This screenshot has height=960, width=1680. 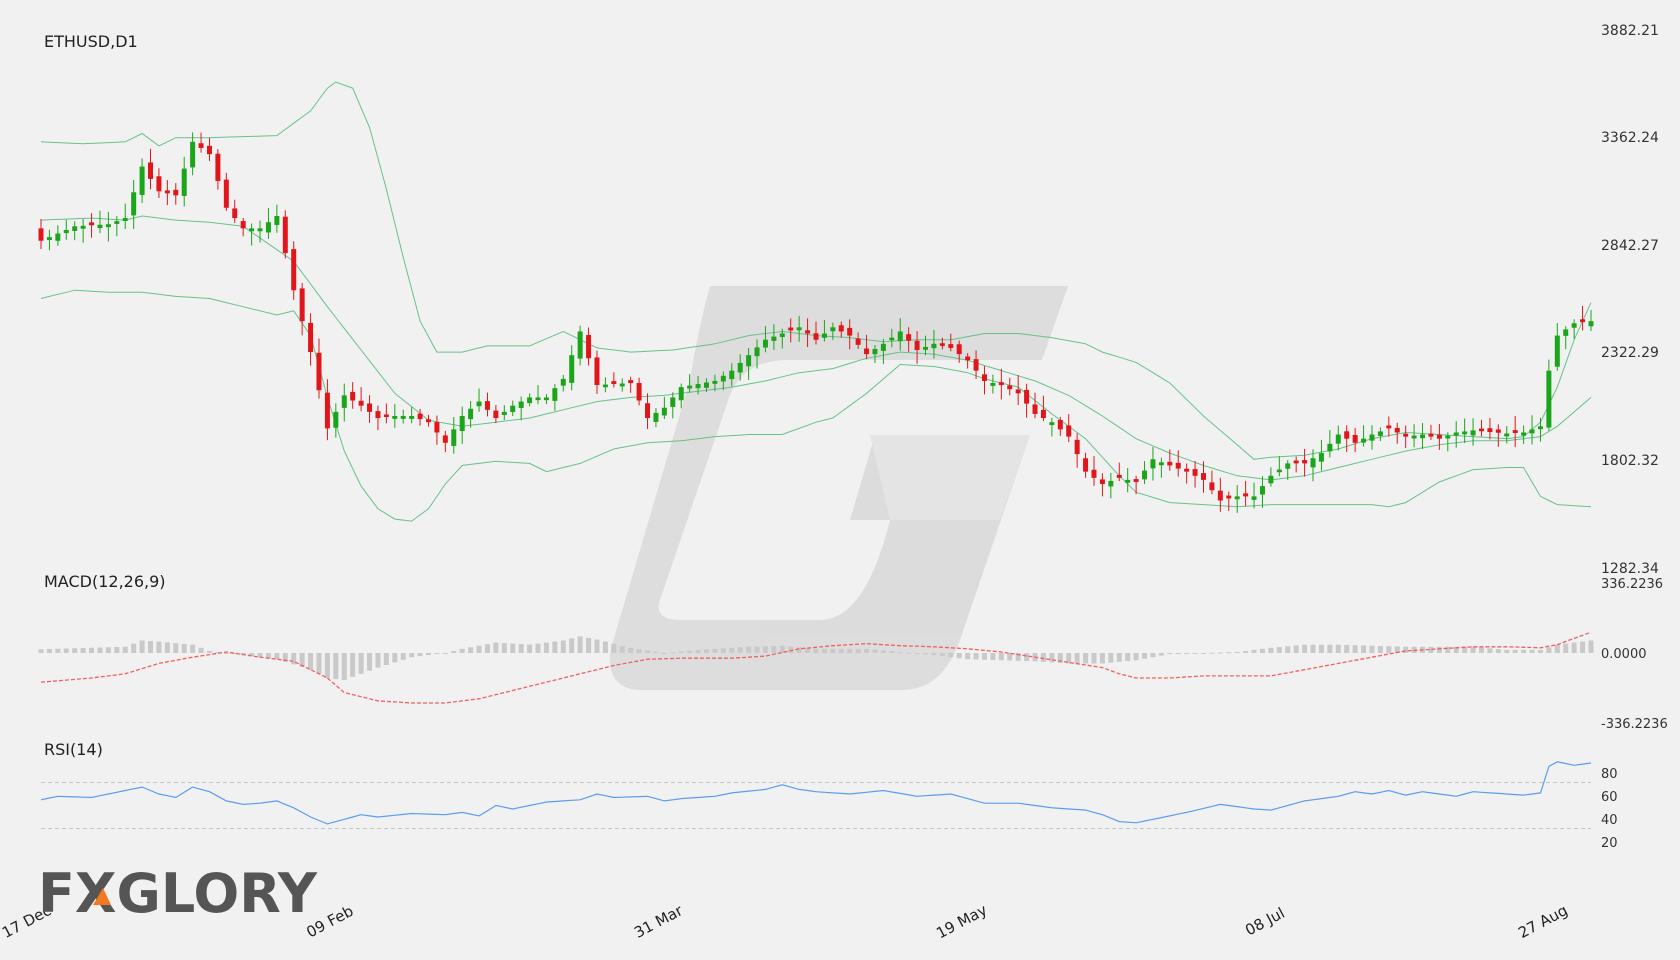 I want to click on rsi-axis: 80 60 40 20, so click(x=1609, y=809).